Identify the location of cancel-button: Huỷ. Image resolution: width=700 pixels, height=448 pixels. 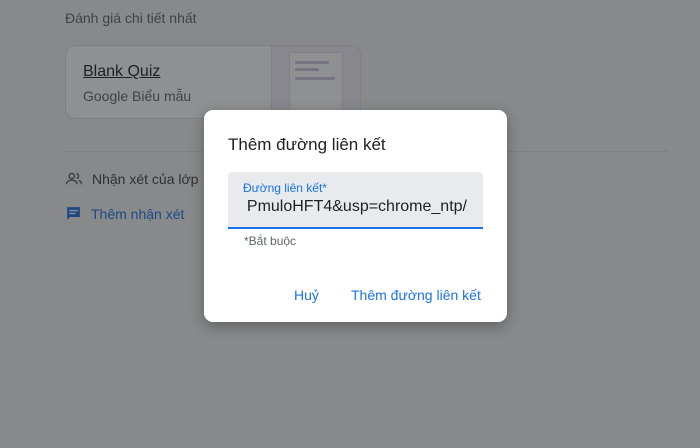
(306, 295).